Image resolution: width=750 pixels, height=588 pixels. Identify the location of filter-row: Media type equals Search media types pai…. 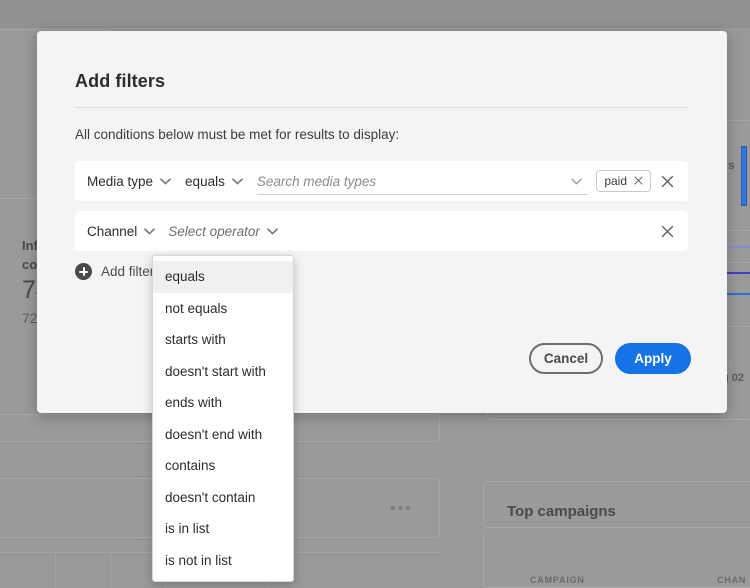
(381, 181).